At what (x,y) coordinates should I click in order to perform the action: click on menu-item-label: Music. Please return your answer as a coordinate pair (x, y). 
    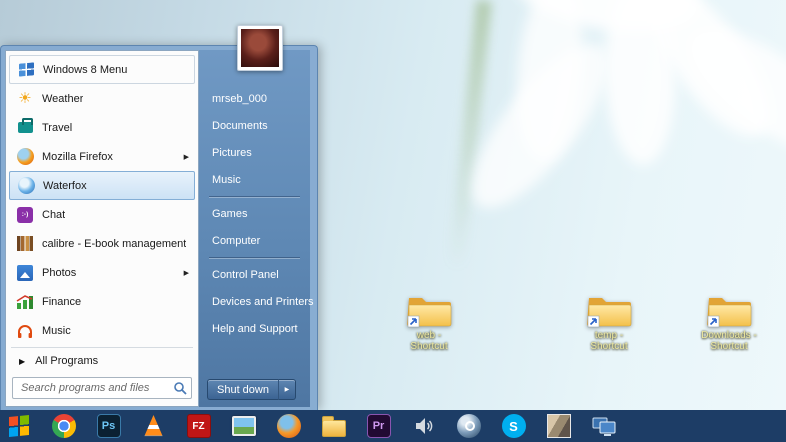
    Looking at the image, I should click on (56, 330).